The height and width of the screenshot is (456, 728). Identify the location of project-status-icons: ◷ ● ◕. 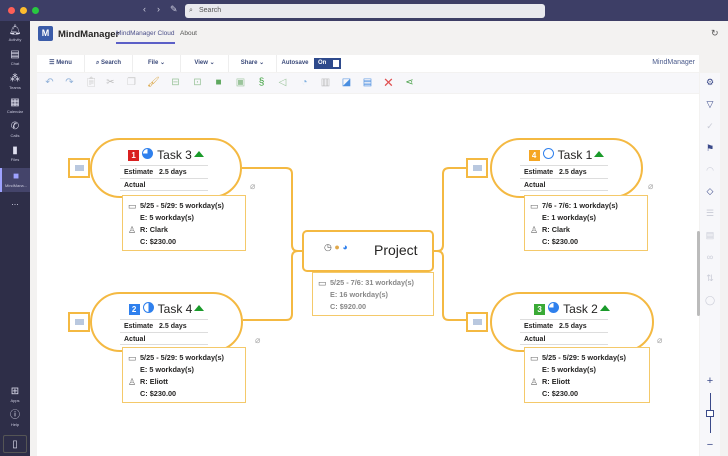
(336, 247).